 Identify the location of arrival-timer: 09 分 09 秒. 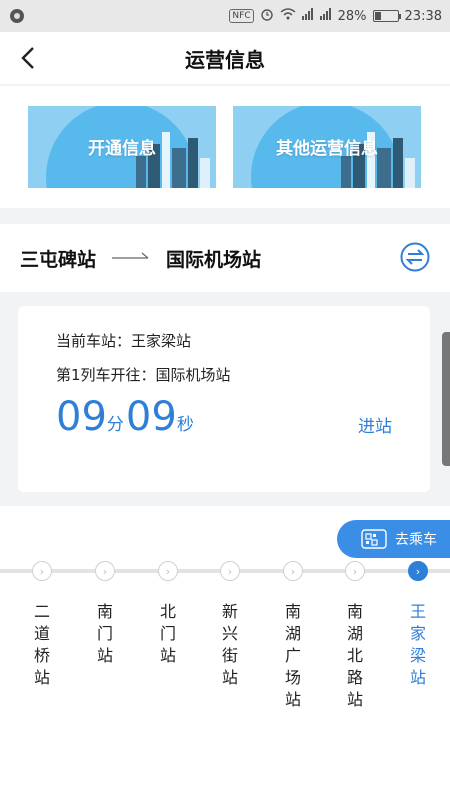
(126, 417).